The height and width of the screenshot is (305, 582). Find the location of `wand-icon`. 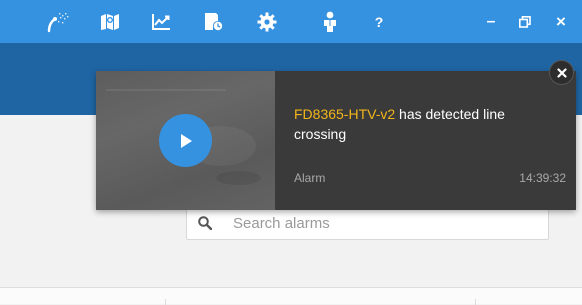

wand-icon is located at coordinates (58, 22).